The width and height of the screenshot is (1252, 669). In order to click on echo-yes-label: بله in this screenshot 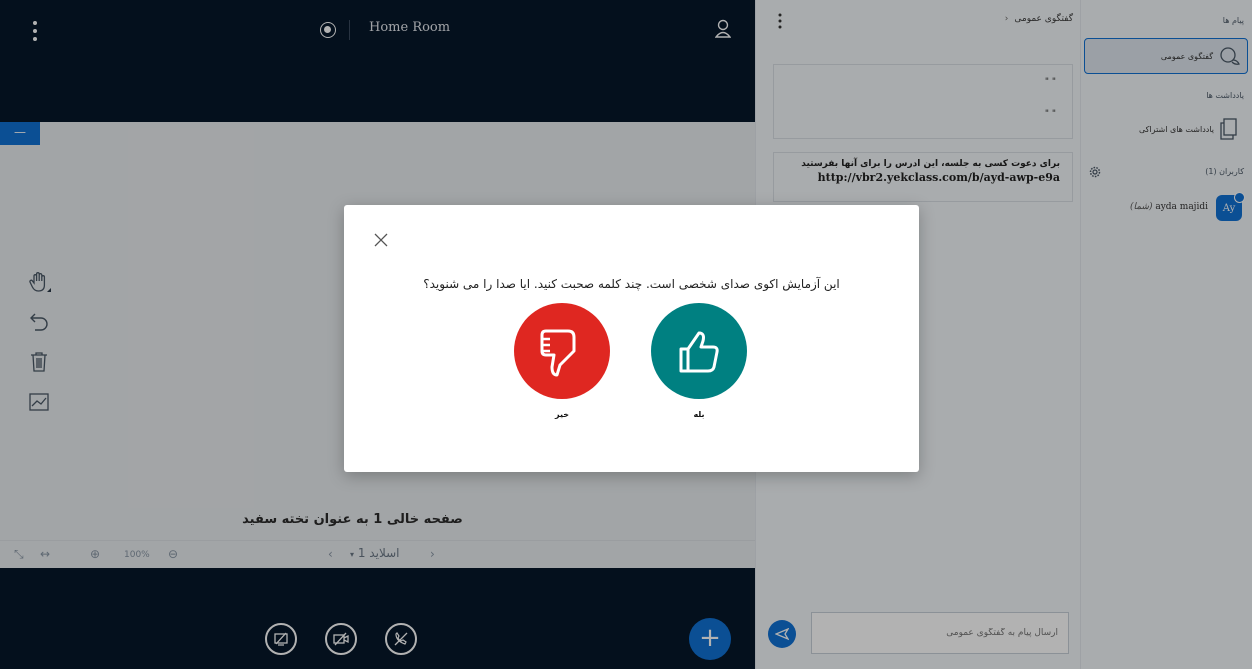, I will do `click(699, 414)`.